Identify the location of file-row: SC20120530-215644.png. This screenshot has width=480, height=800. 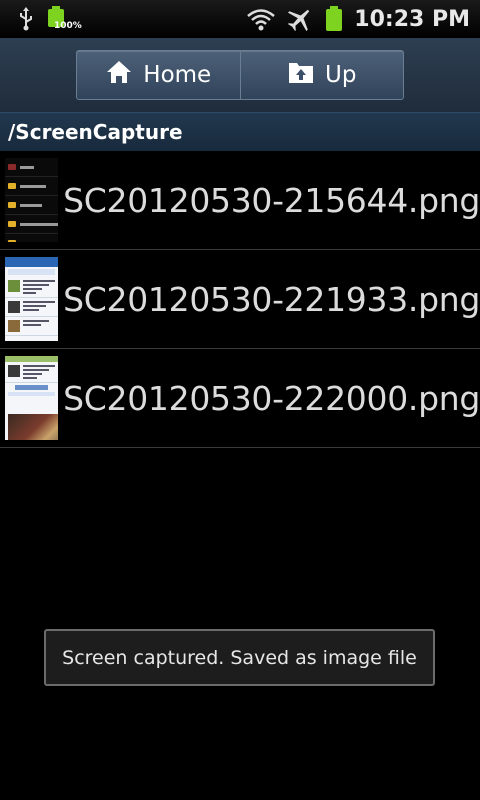
(240, 200).